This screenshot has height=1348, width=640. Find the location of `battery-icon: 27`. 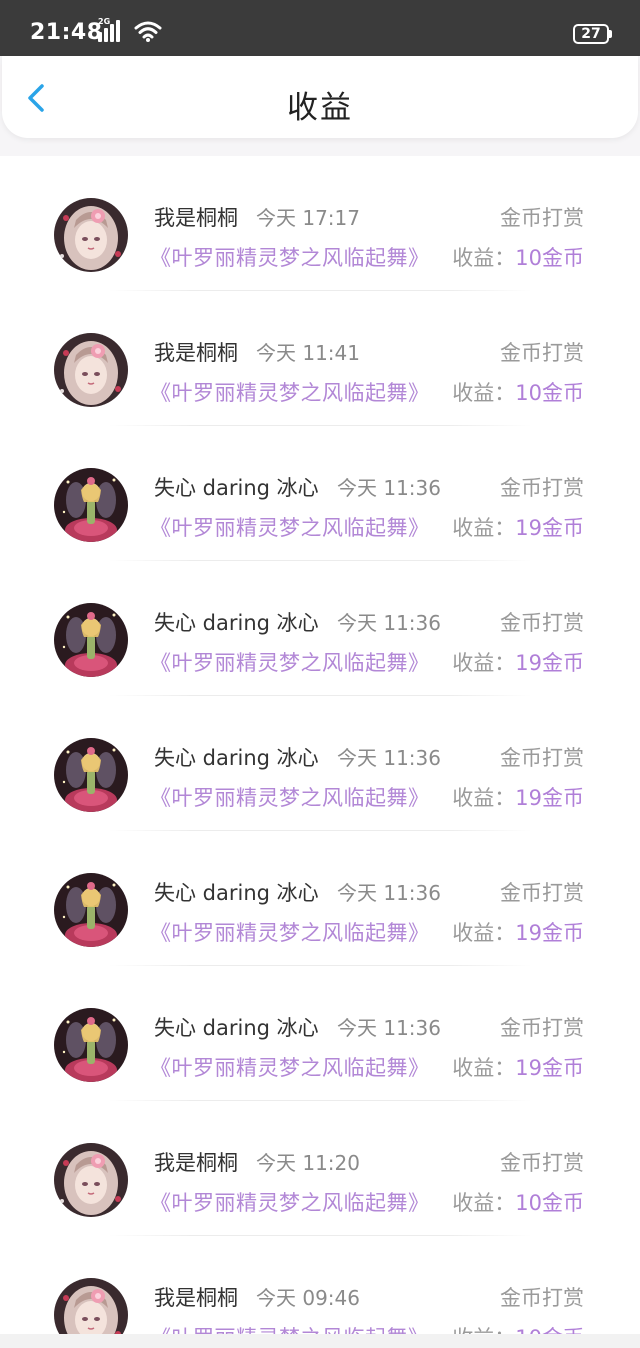

battery-icon: 27 is located at coordinates (591, 34).